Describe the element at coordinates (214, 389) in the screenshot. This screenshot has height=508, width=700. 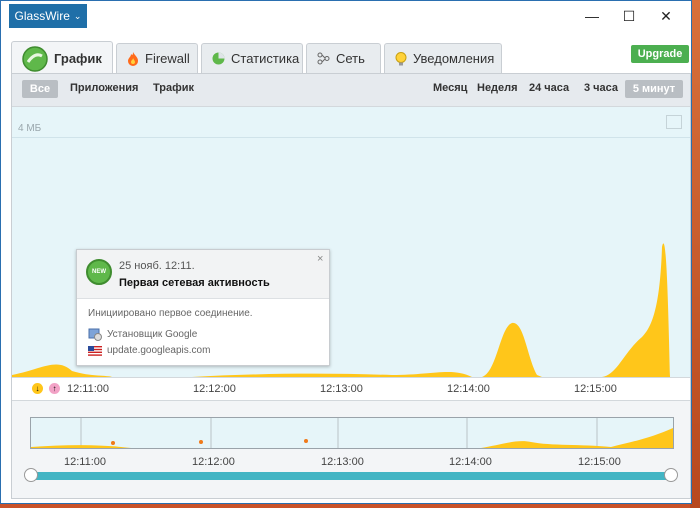
I see `time-label: 12:12:00` at that location.